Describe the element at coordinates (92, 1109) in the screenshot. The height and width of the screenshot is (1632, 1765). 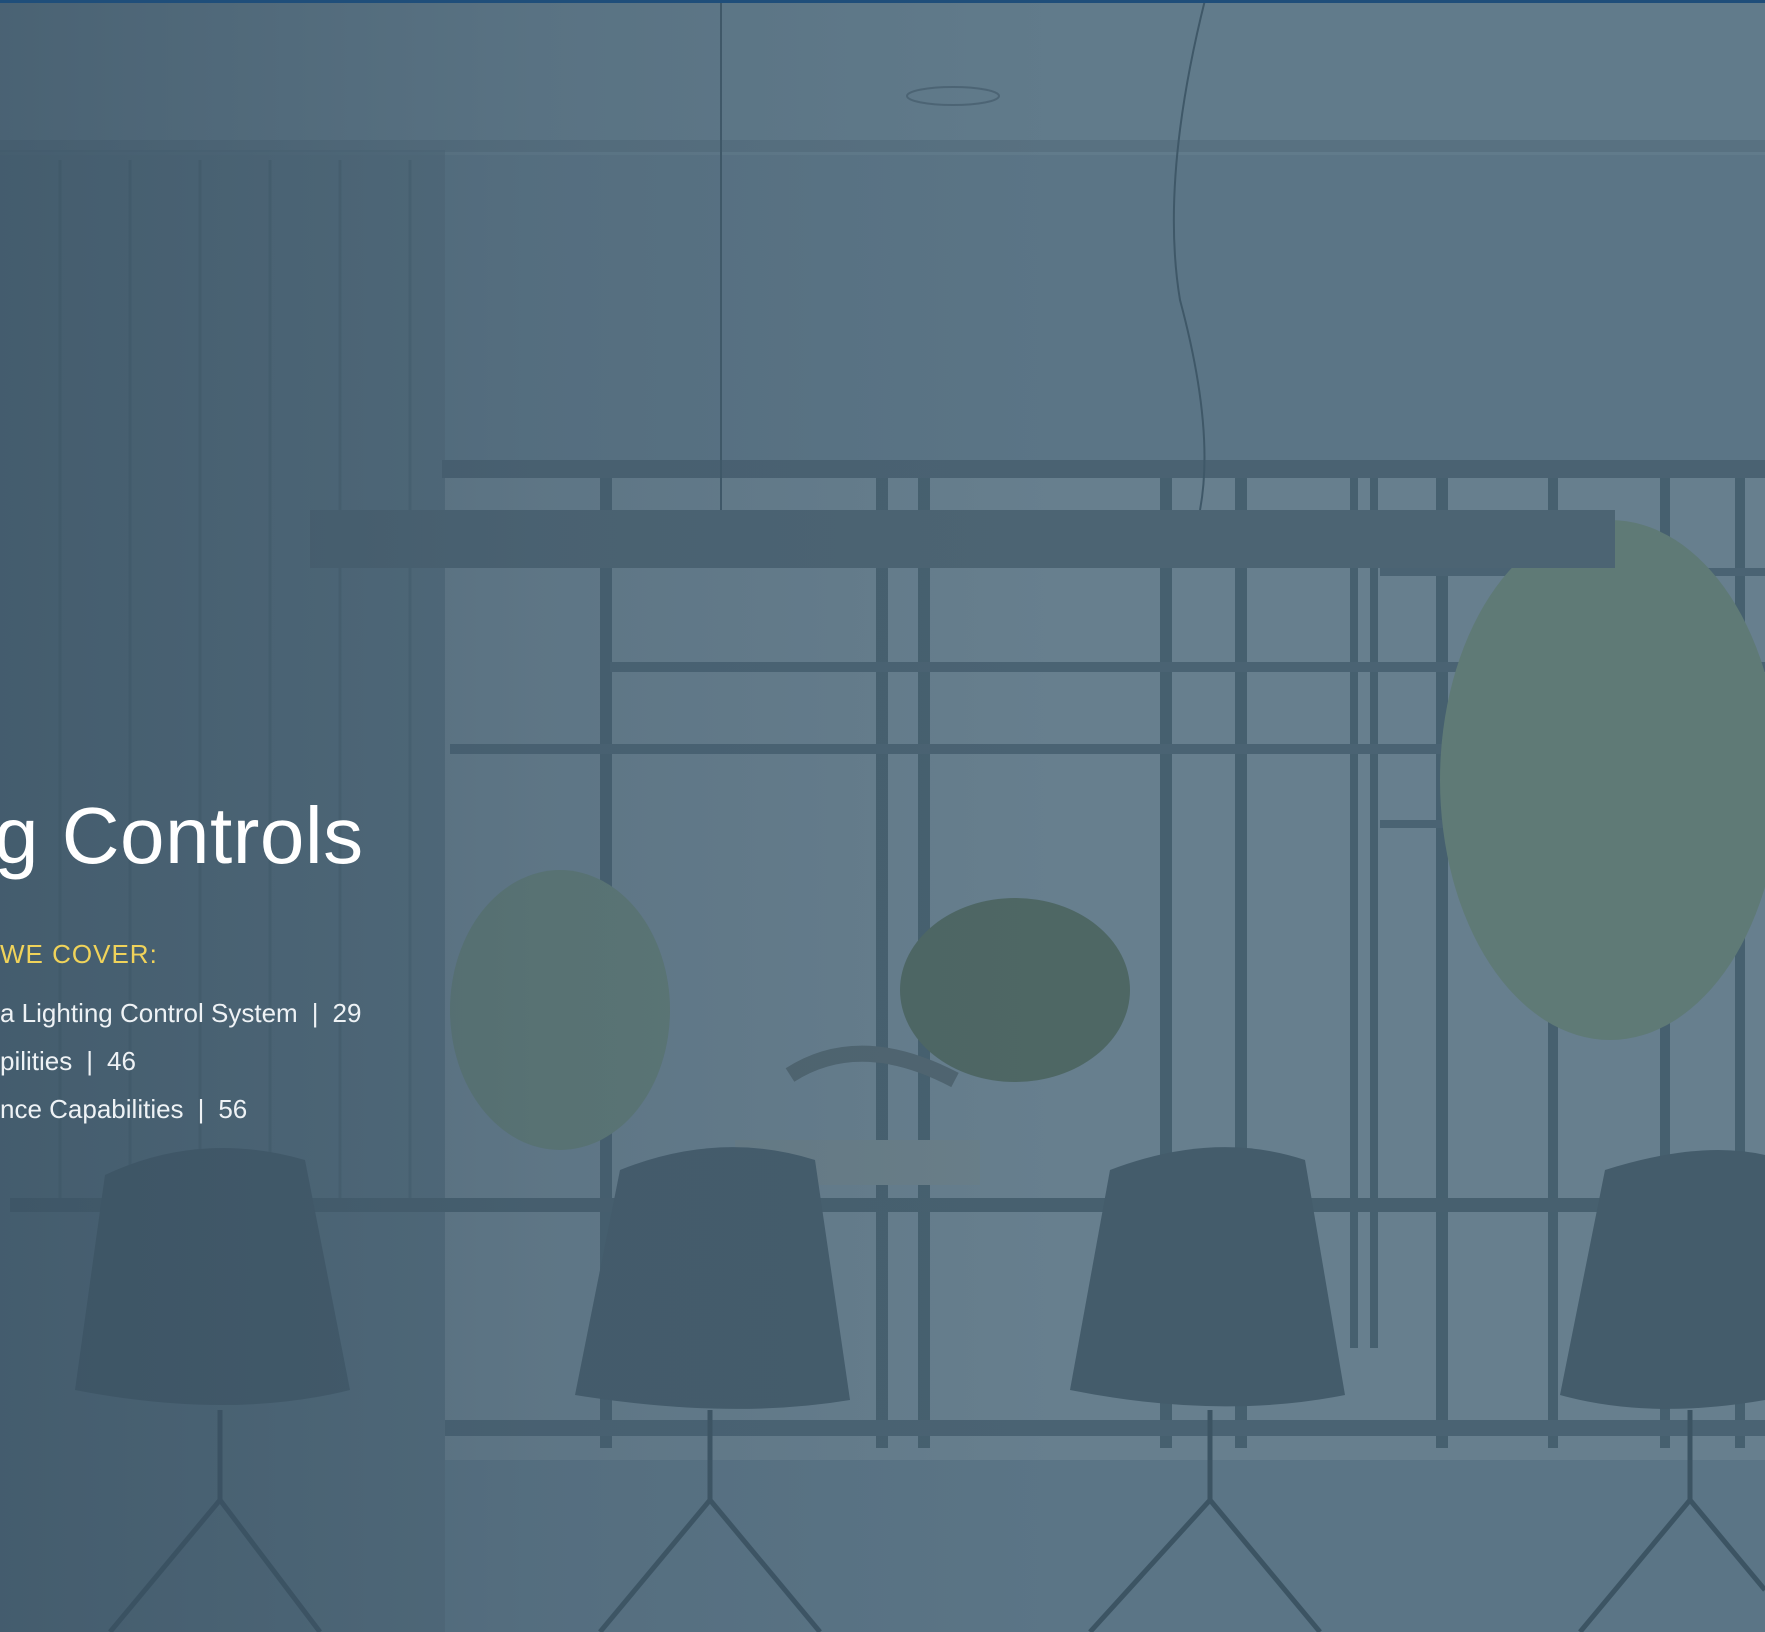
I see `topic-label: nce Capabilities` at that location.